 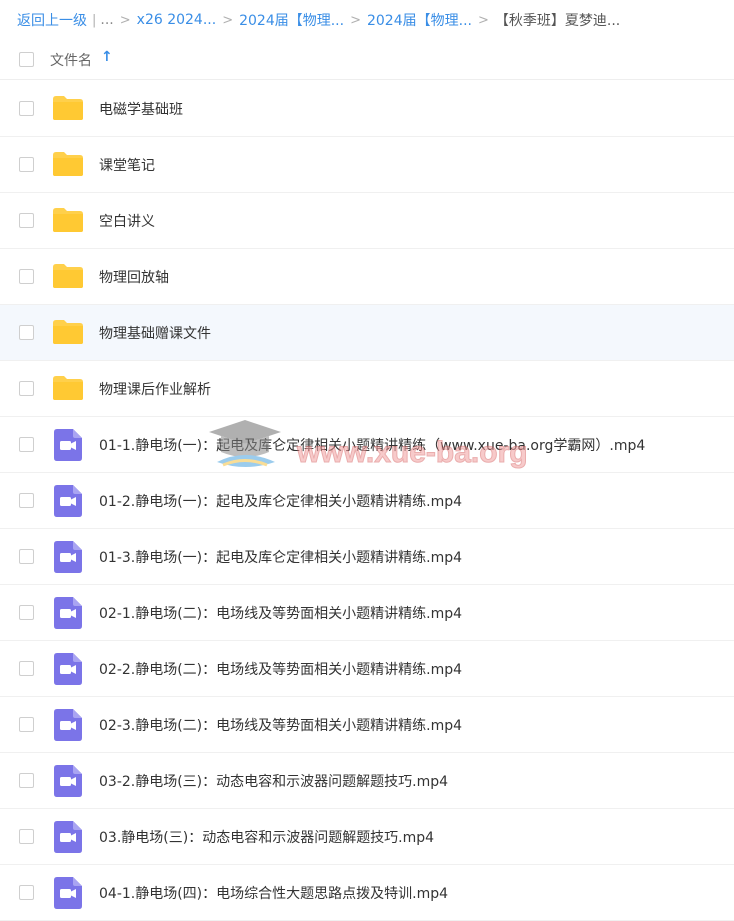 I want to click on file-row: 02-3.静电场(二)：电场线及等势面相关小题精讲精练.mp4, so click(x=367, y=725).